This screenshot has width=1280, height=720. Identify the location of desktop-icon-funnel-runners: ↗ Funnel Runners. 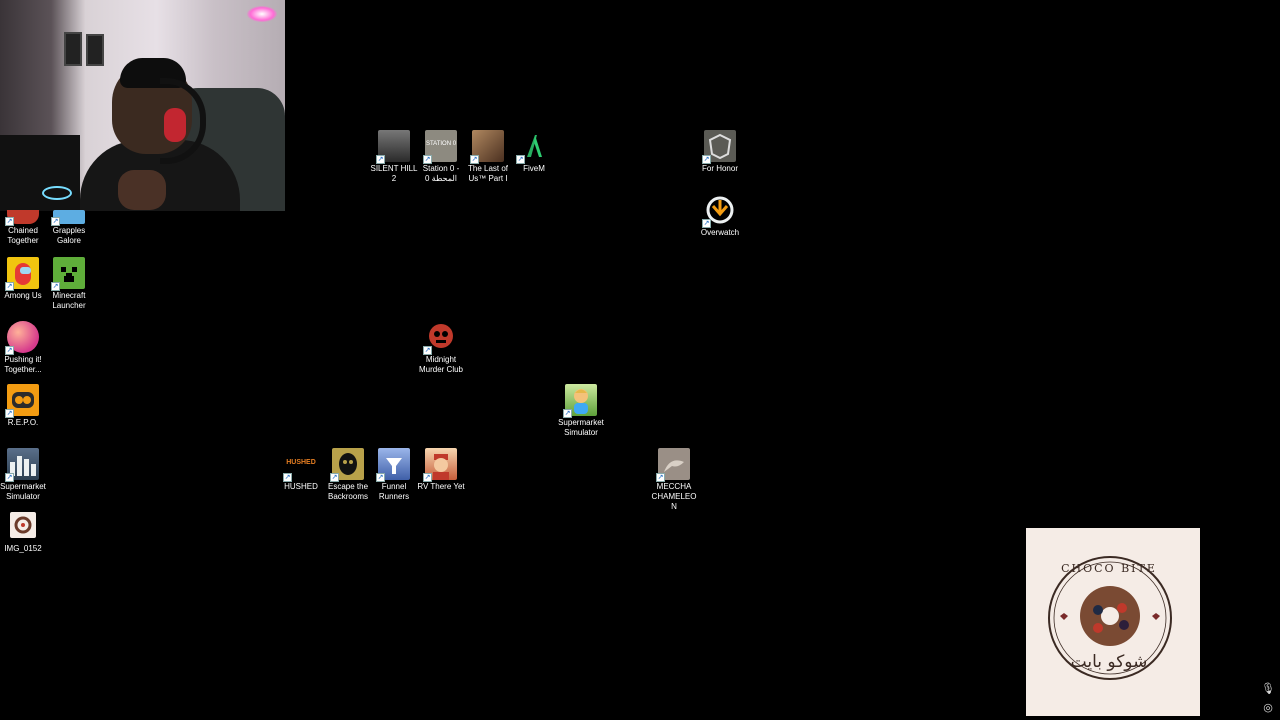
(394, 475).